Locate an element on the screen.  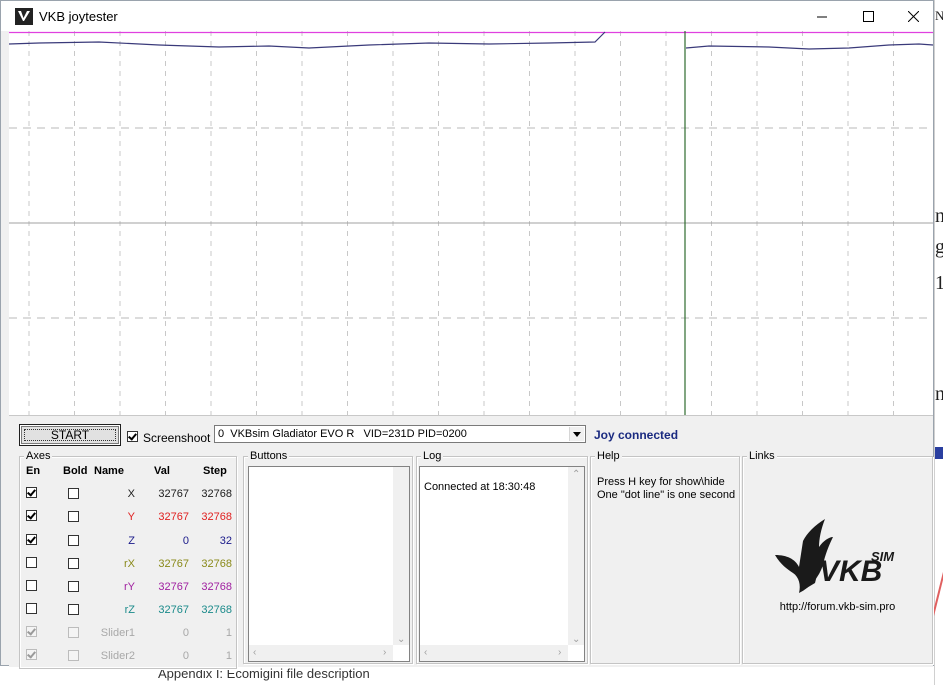
log-group: Log Connected at 18:30:48 ⌃ ⌄ ‹ › is located at coordinates (502, 557).